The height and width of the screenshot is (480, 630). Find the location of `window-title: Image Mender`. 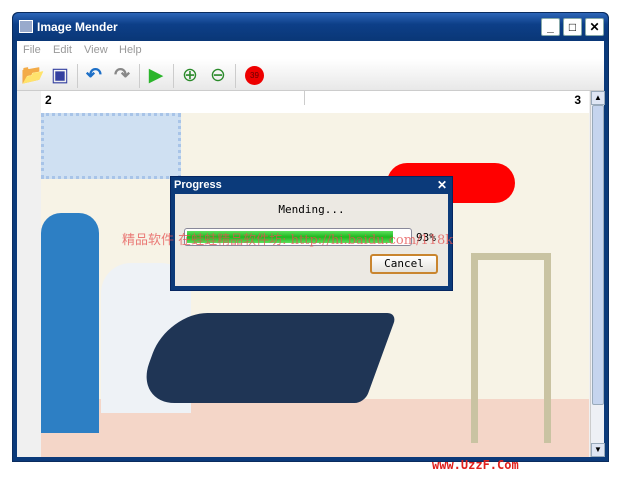

window-title: Image Mender is located at coordinates (77, 27).